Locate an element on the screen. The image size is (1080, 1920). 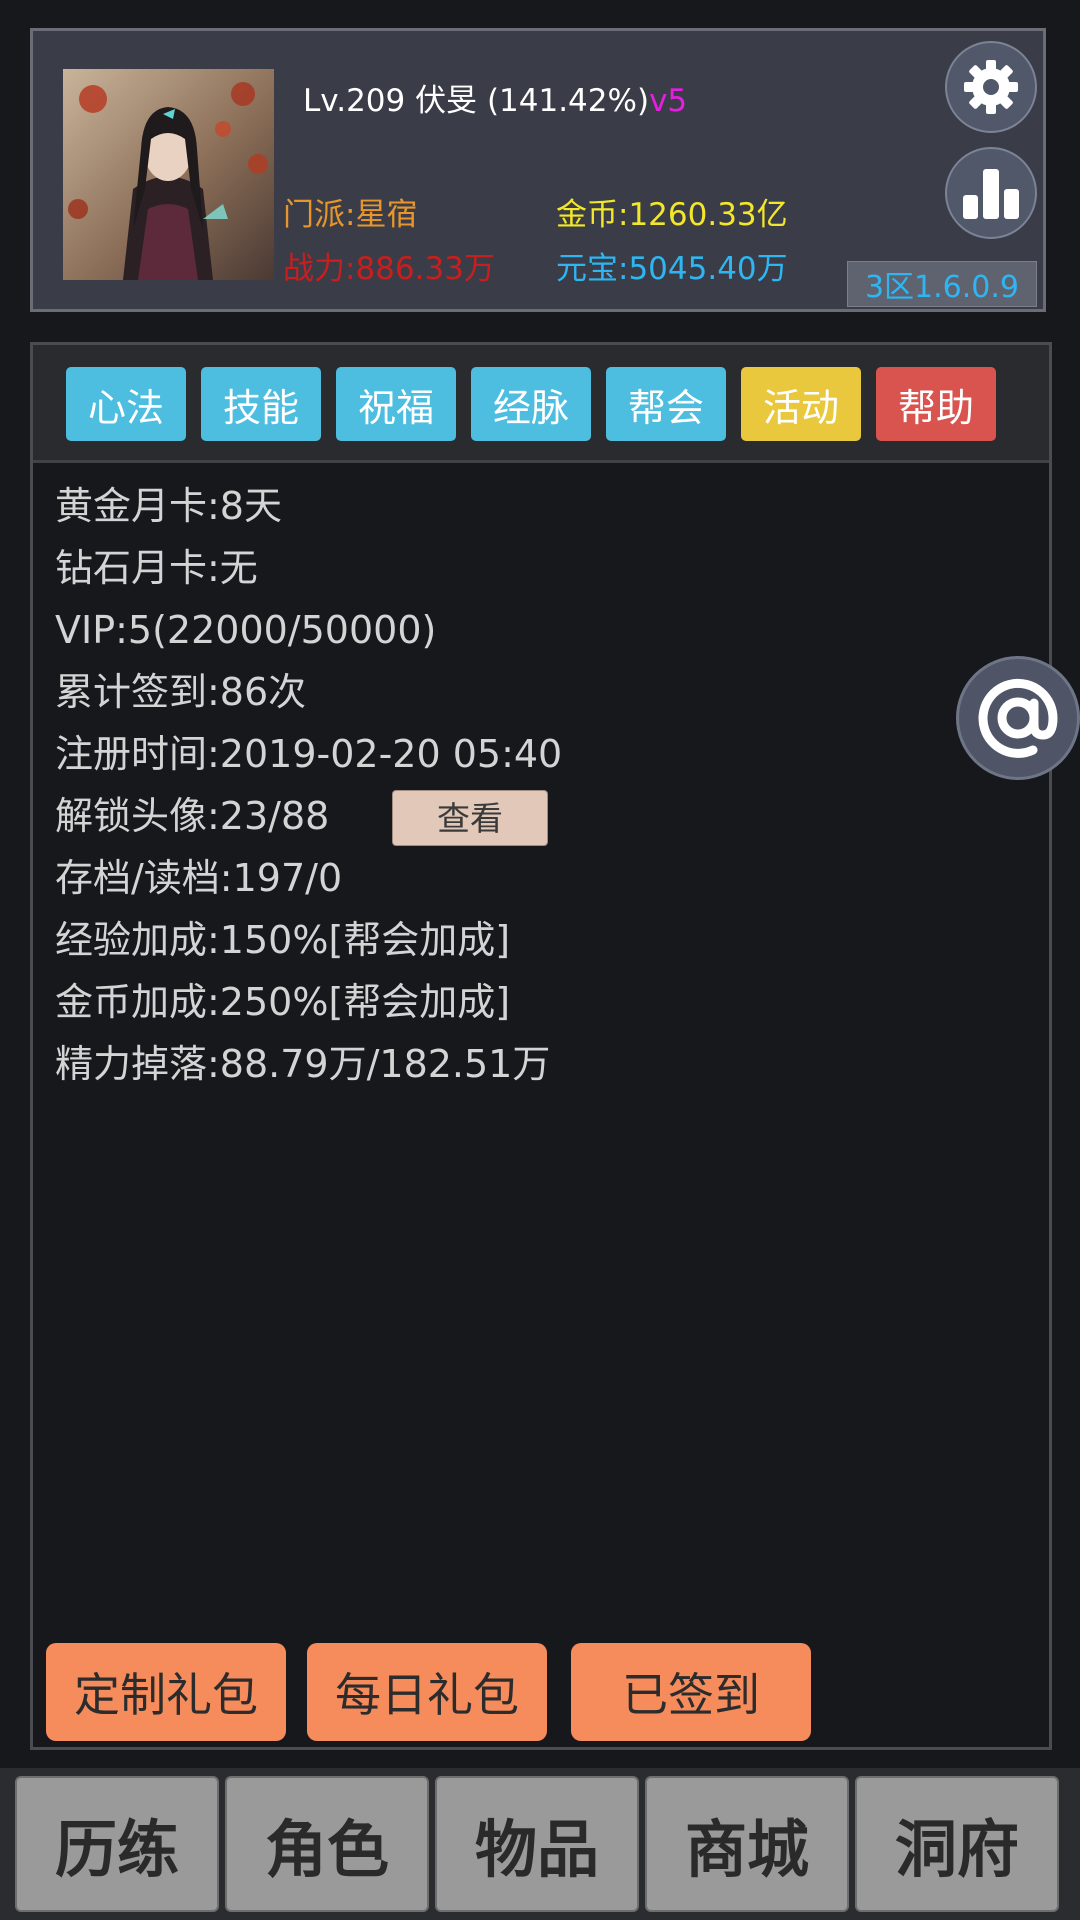
daily-gift-pack-button: 每日礼包 is located at coordinates (427, 1692).